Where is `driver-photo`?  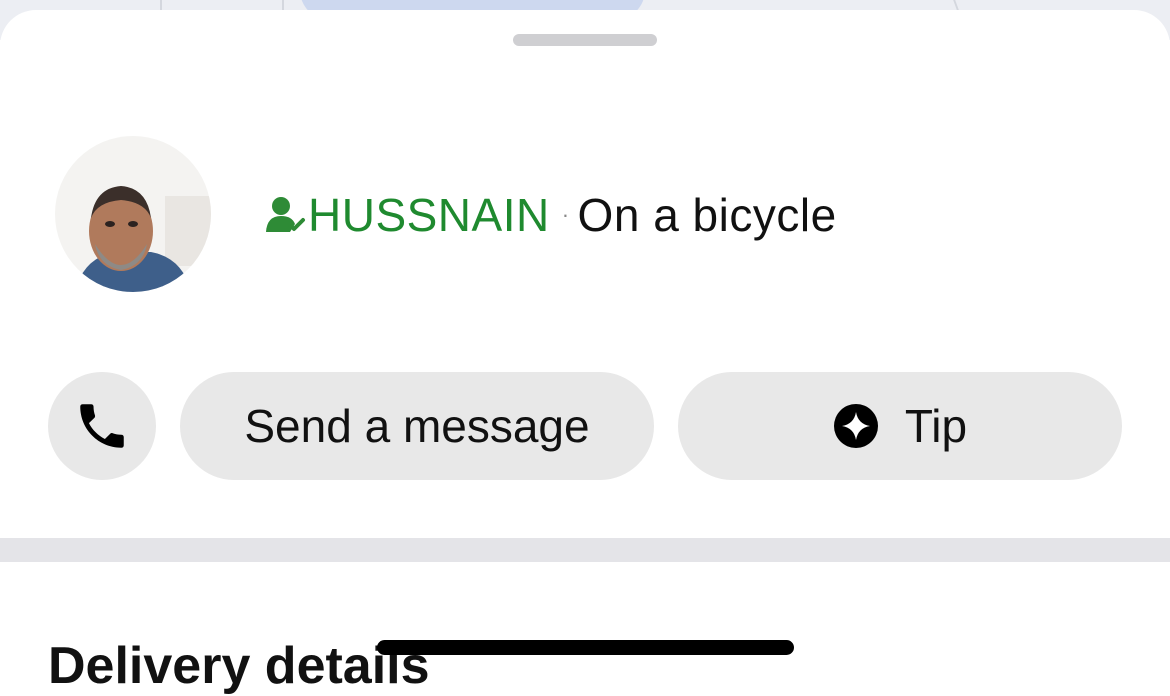 driver-photo is located at coordinates (133, 214).